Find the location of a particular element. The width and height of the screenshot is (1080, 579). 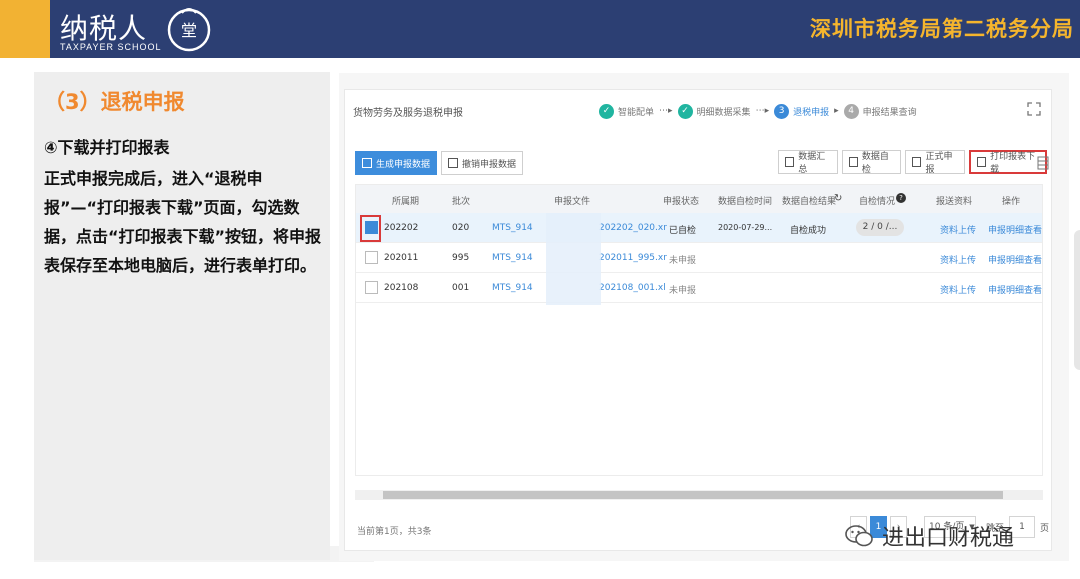

column-header: 操作 is located at coordinates (1011, 202).